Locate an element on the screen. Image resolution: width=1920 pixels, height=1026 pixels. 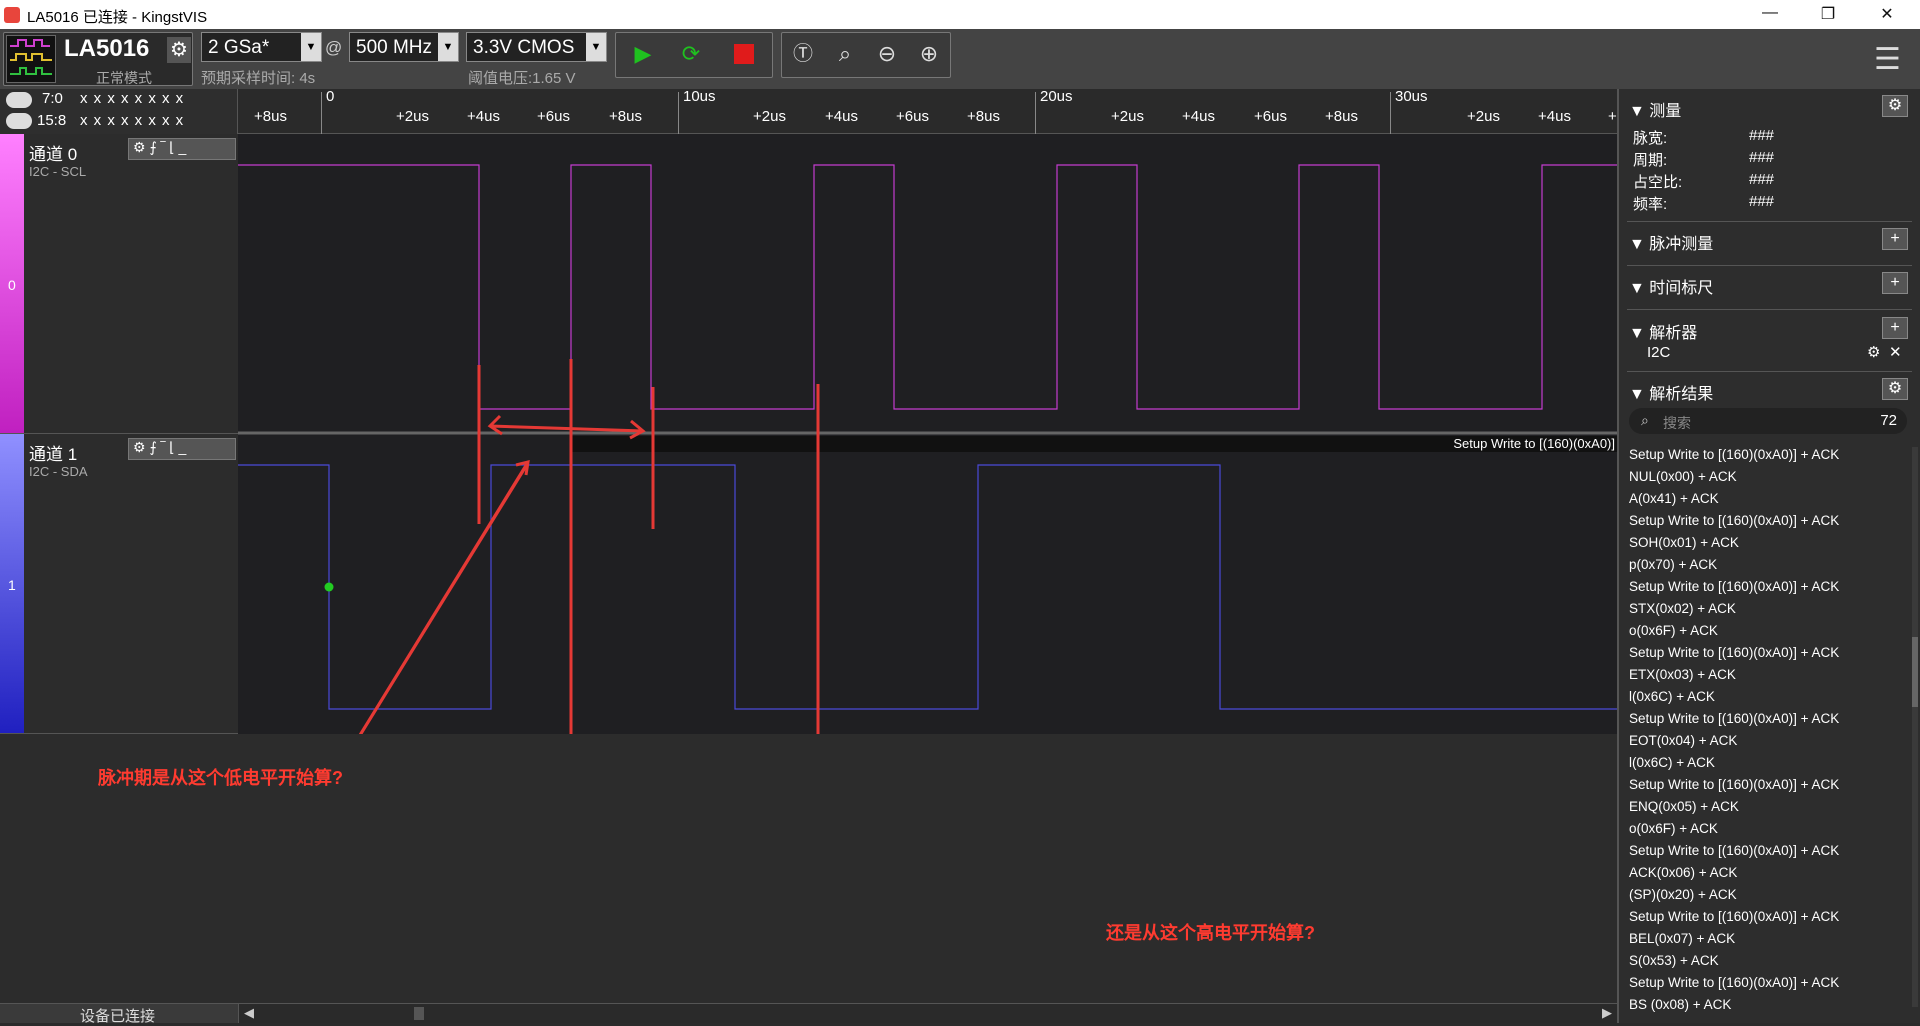
status-bar: 设备已连接 ◀ ▶ is located at coordinates (808, 1014).